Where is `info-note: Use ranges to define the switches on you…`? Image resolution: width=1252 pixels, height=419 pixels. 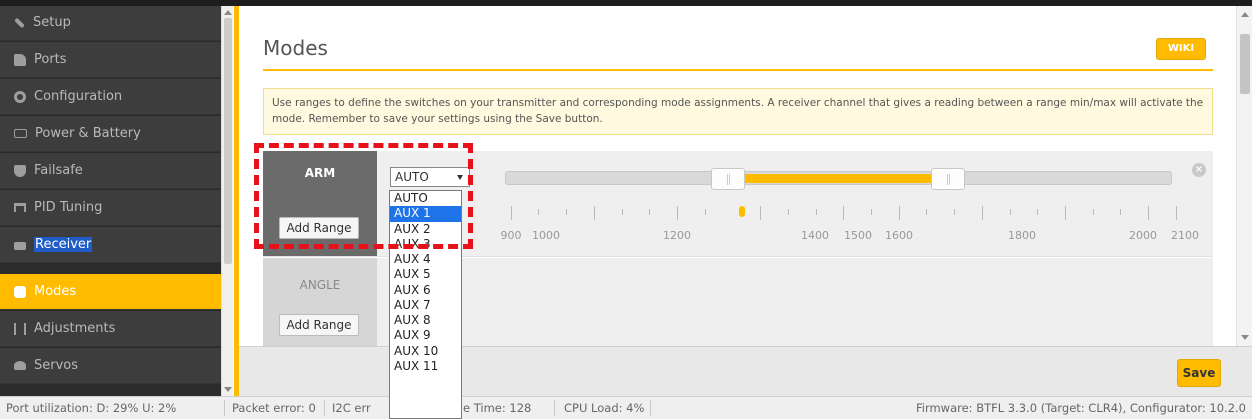 info-note: Use ranges to define the switches on you… is located at coordinates (738, 111).